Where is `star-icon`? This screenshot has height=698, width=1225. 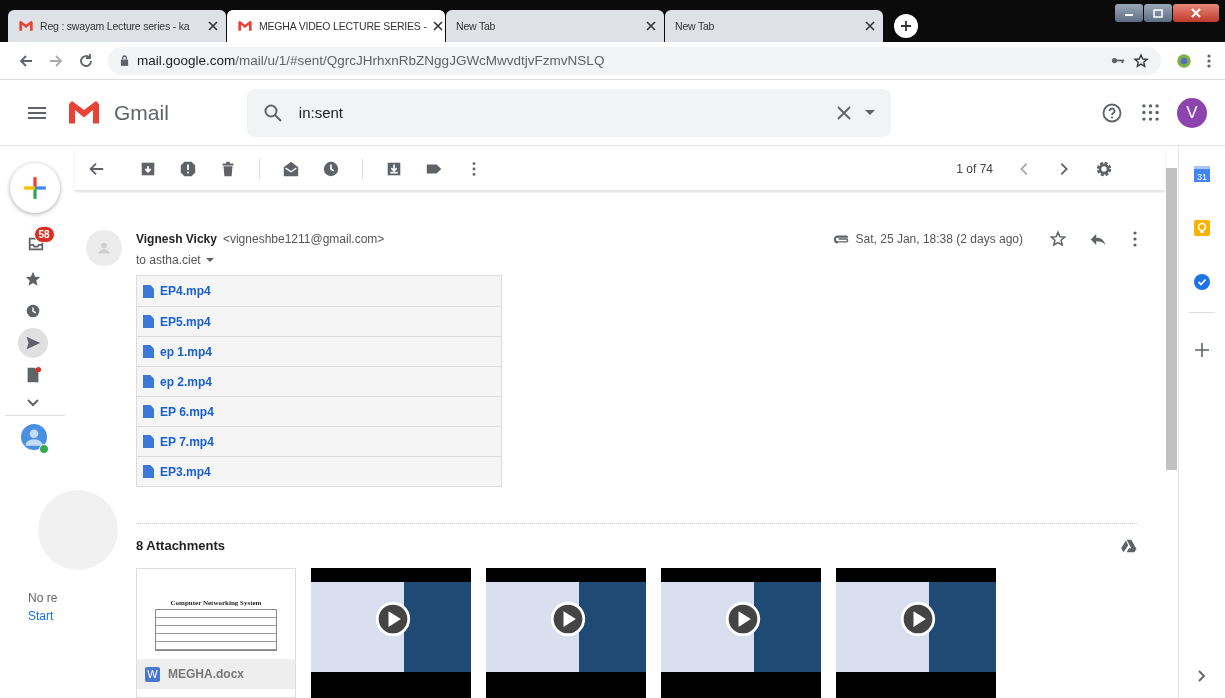
star-icon is located at coordinates (32, 279).